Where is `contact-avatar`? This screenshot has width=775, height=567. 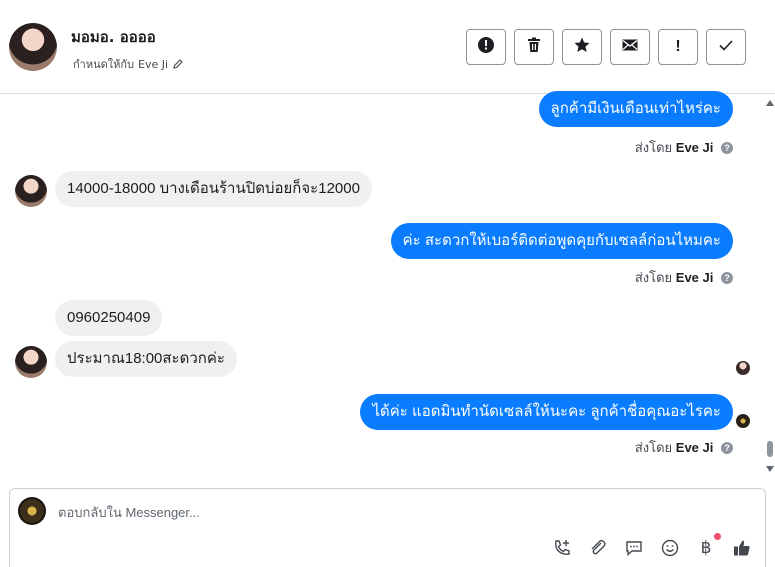
contact-avatar is located at coordinates (33, 47).